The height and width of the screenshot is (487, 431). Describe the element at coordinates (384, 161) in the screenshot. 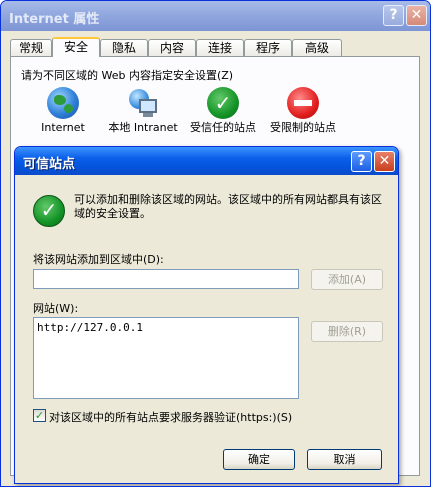

I see `dialog-close-button: ✕` at that location.